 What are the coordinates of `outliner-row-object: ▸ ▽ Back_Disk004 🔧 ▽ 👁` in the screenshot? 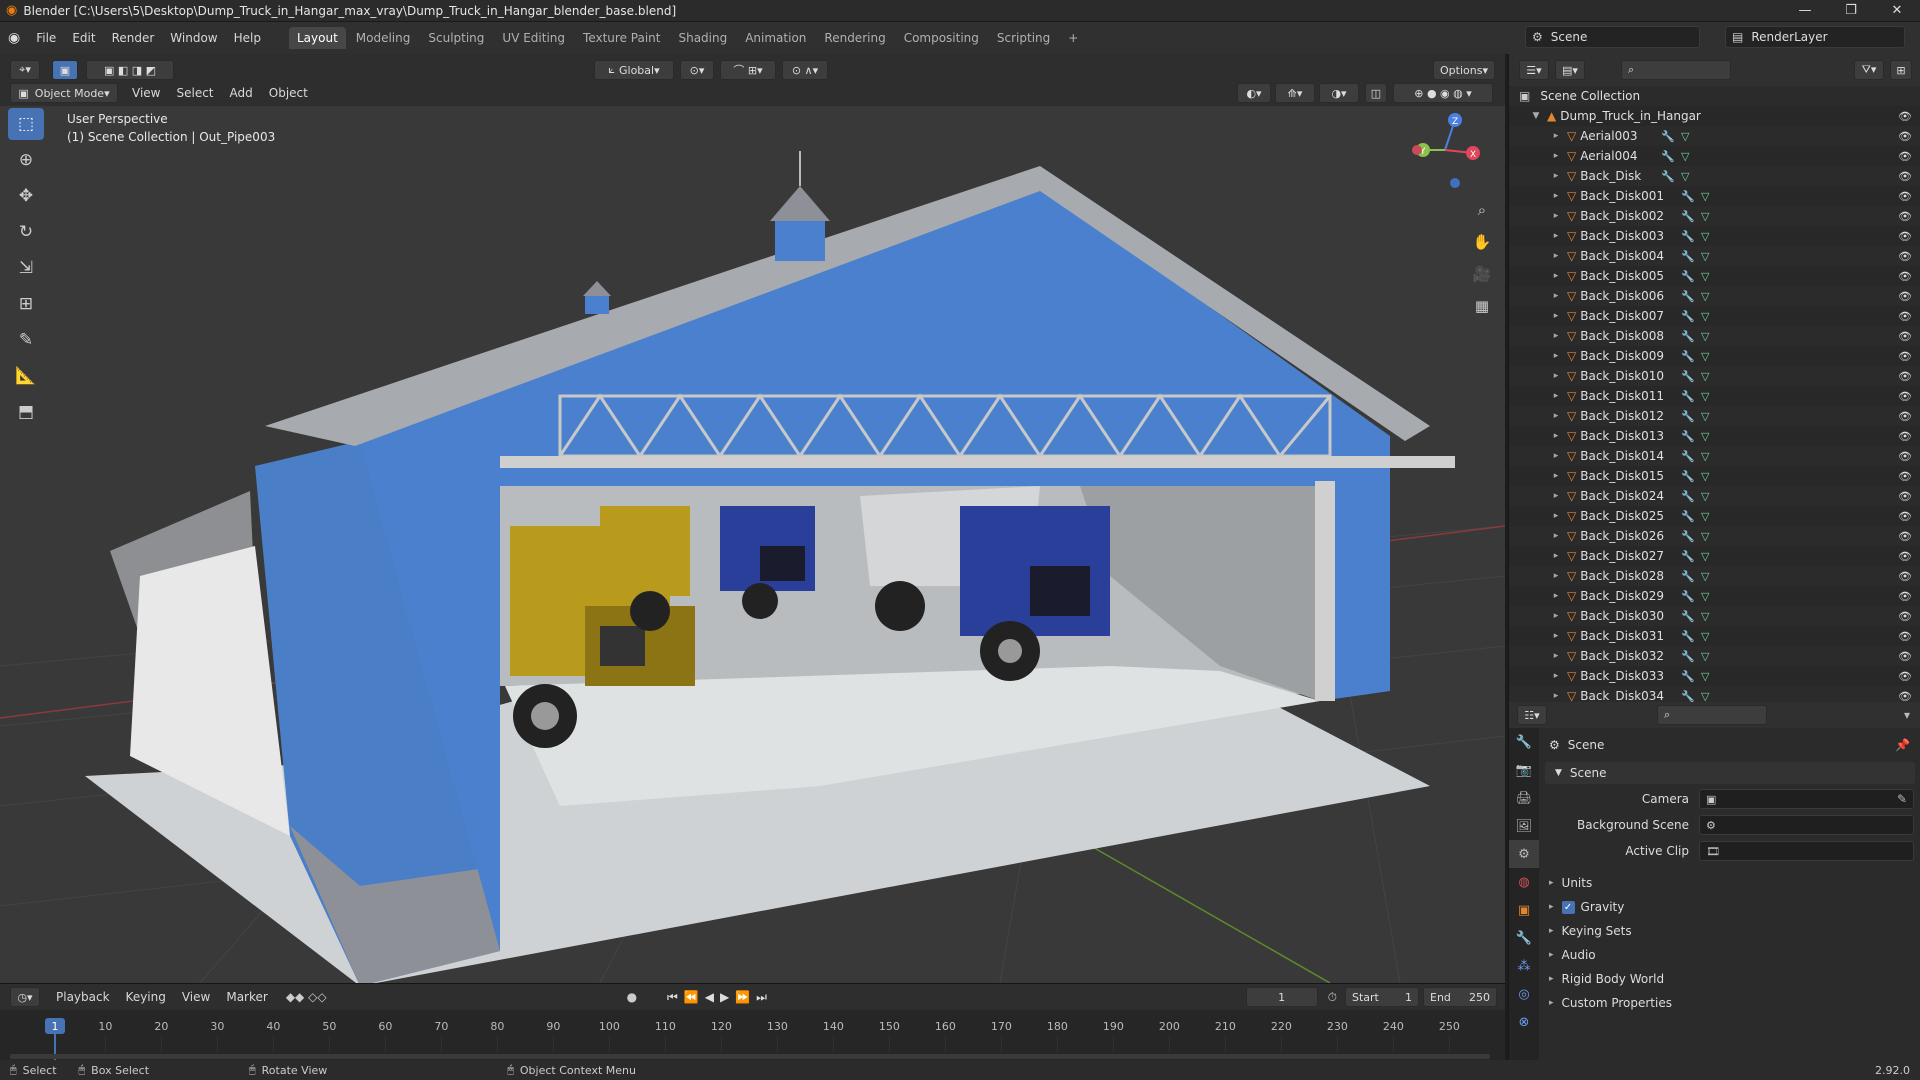 It's located at (1714, 256).